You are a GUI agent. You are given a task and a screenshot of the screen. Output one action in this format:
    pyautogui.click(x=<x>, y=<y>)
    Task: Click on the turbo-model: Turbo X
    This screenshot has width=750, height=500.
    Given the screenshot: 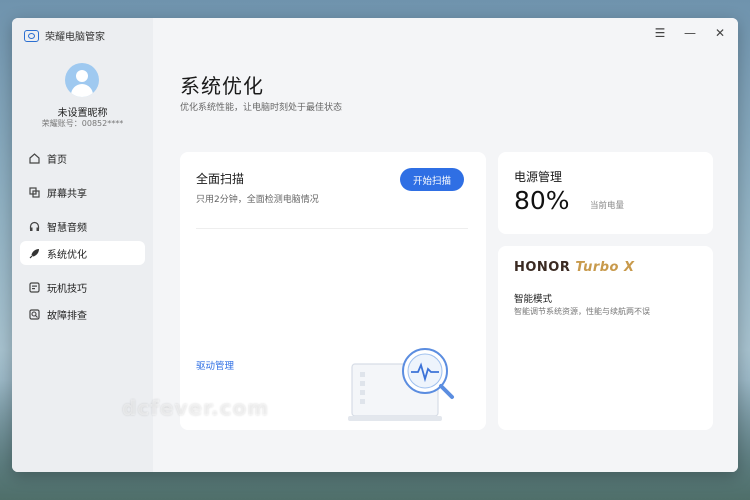 What is the action you would take?
    pyautogui.click(x=605, y=267)
    